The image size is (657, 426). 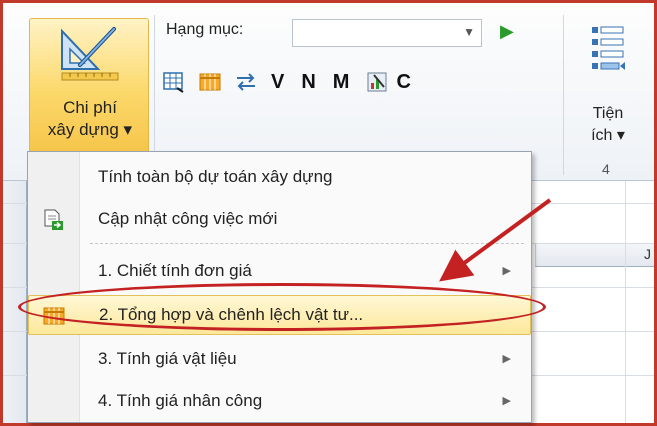 What do you see at coordinates (90, 129) in the screenshot?
I see `chi-phi-label-line2: xây dựng ▾` at bounding box center [90, 129].